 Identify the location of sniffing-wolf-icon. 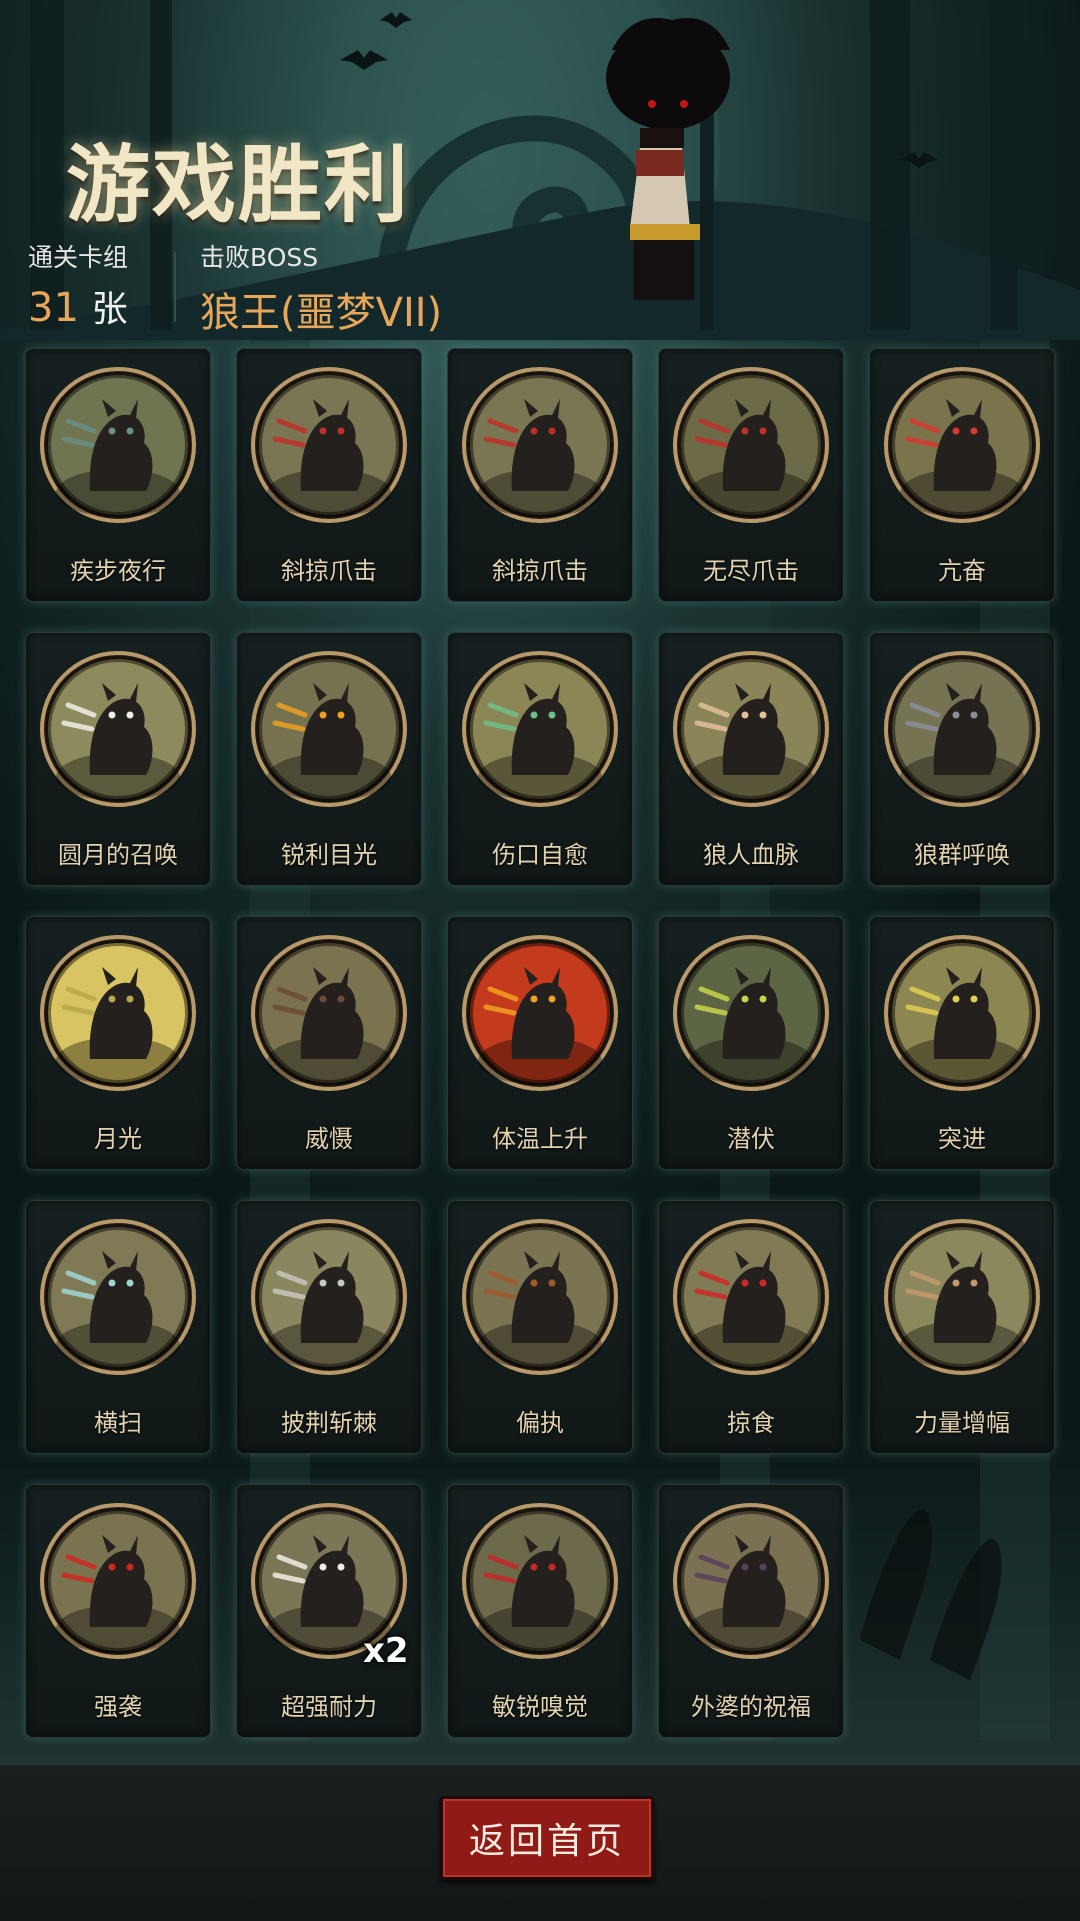
(540, 1581).